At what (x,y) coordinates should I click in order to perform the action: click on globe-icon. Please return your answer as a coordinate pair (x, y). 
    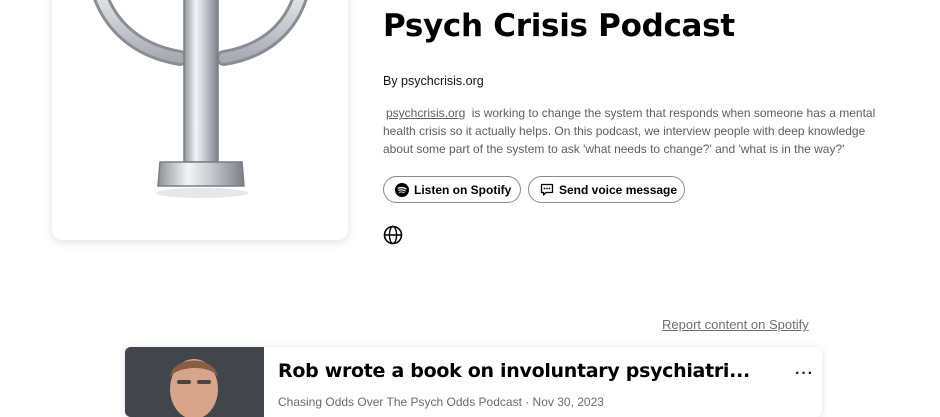
    Looking at the image, I should click on (393, 235).